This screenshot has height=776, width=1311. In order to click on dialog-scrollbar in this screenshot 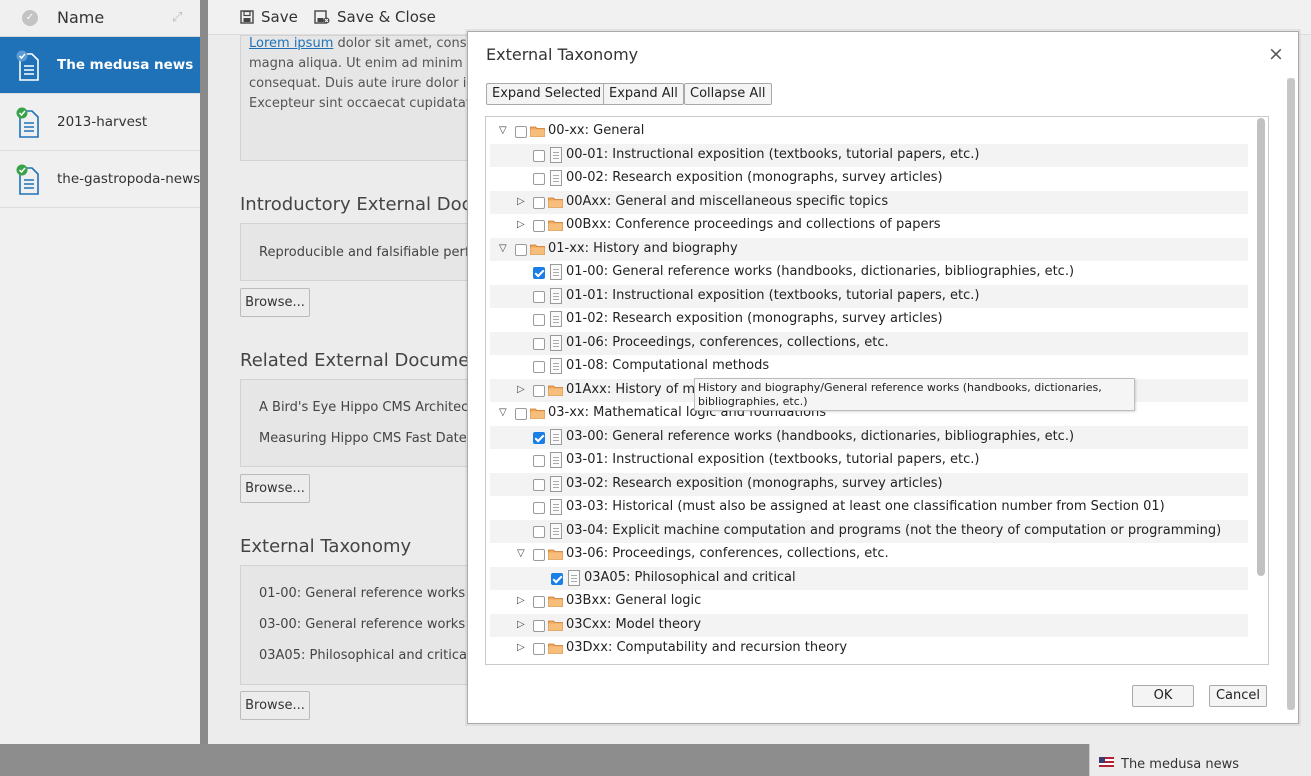, I will do `click(1291, 394)`.